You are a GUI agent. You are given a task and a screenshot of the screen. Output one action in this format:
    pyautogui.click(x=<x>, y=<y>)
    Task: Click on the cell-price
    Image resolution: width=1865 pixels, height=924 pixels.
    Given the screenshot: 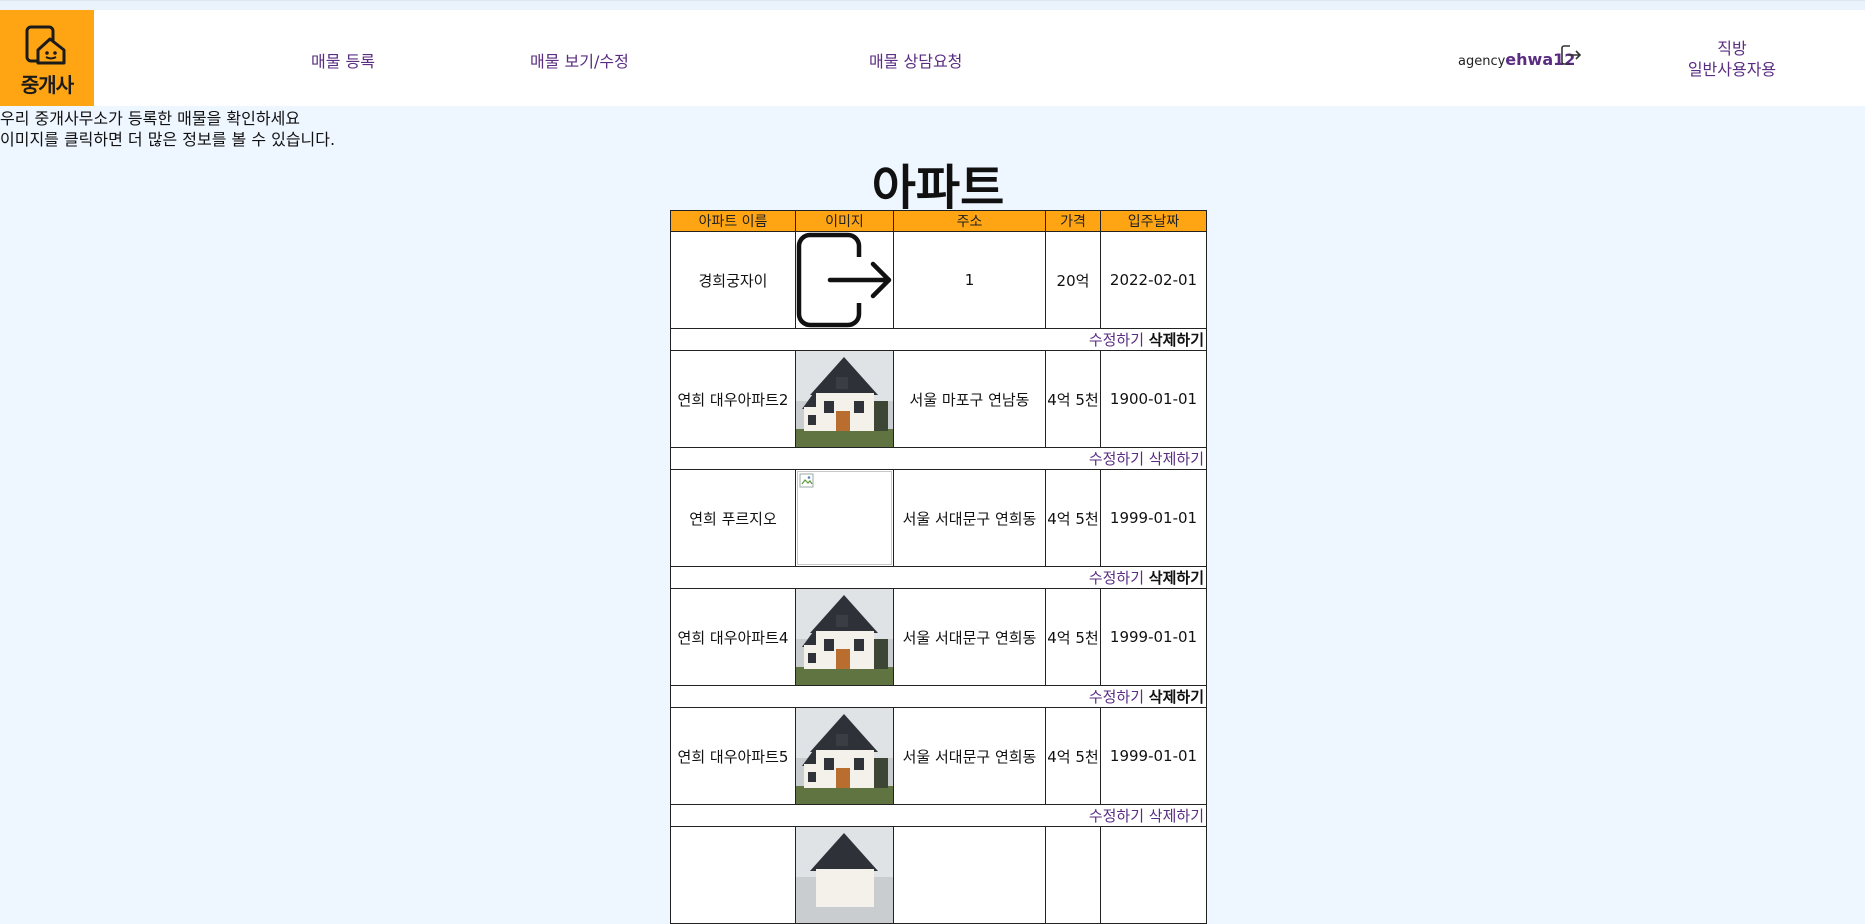 What is the action you would take?
    pyautogui.click(x=1073, y=875)
    